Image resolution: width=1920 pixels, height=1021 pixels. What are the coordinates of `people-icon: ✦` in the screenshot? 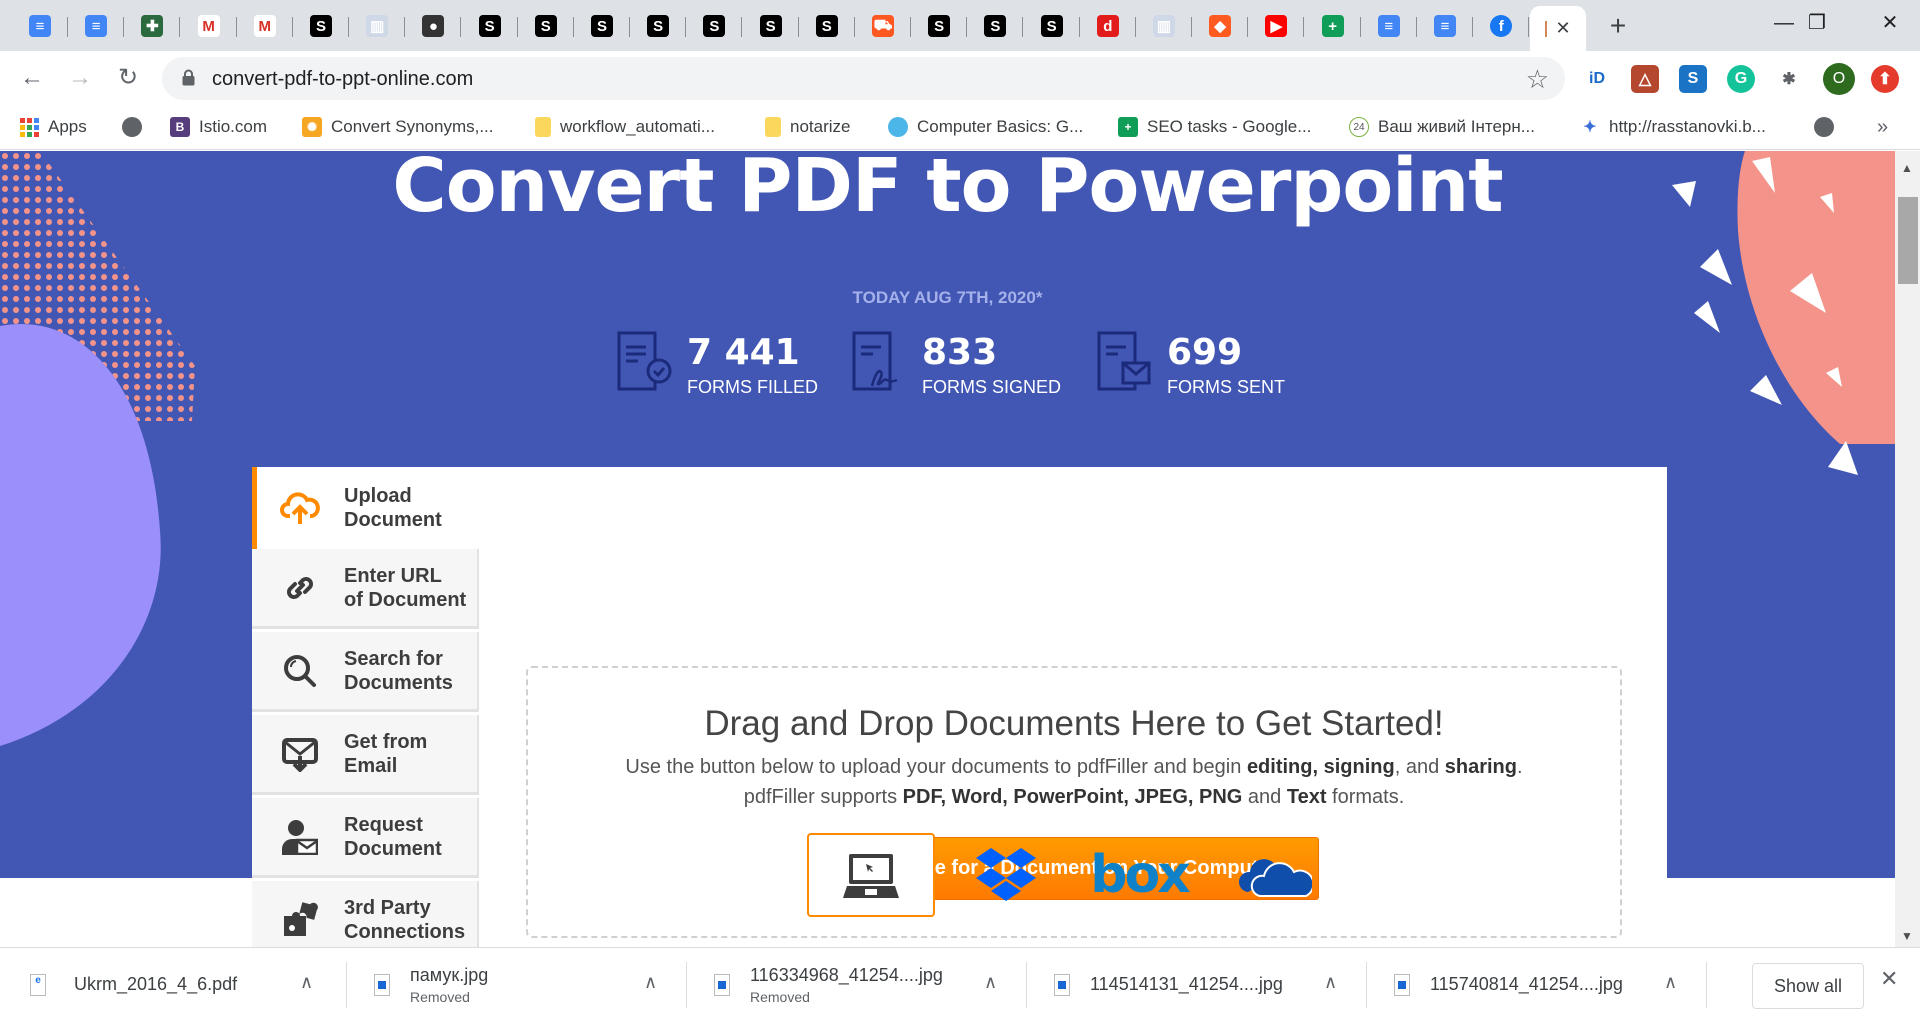 It's located at (1590, 127).